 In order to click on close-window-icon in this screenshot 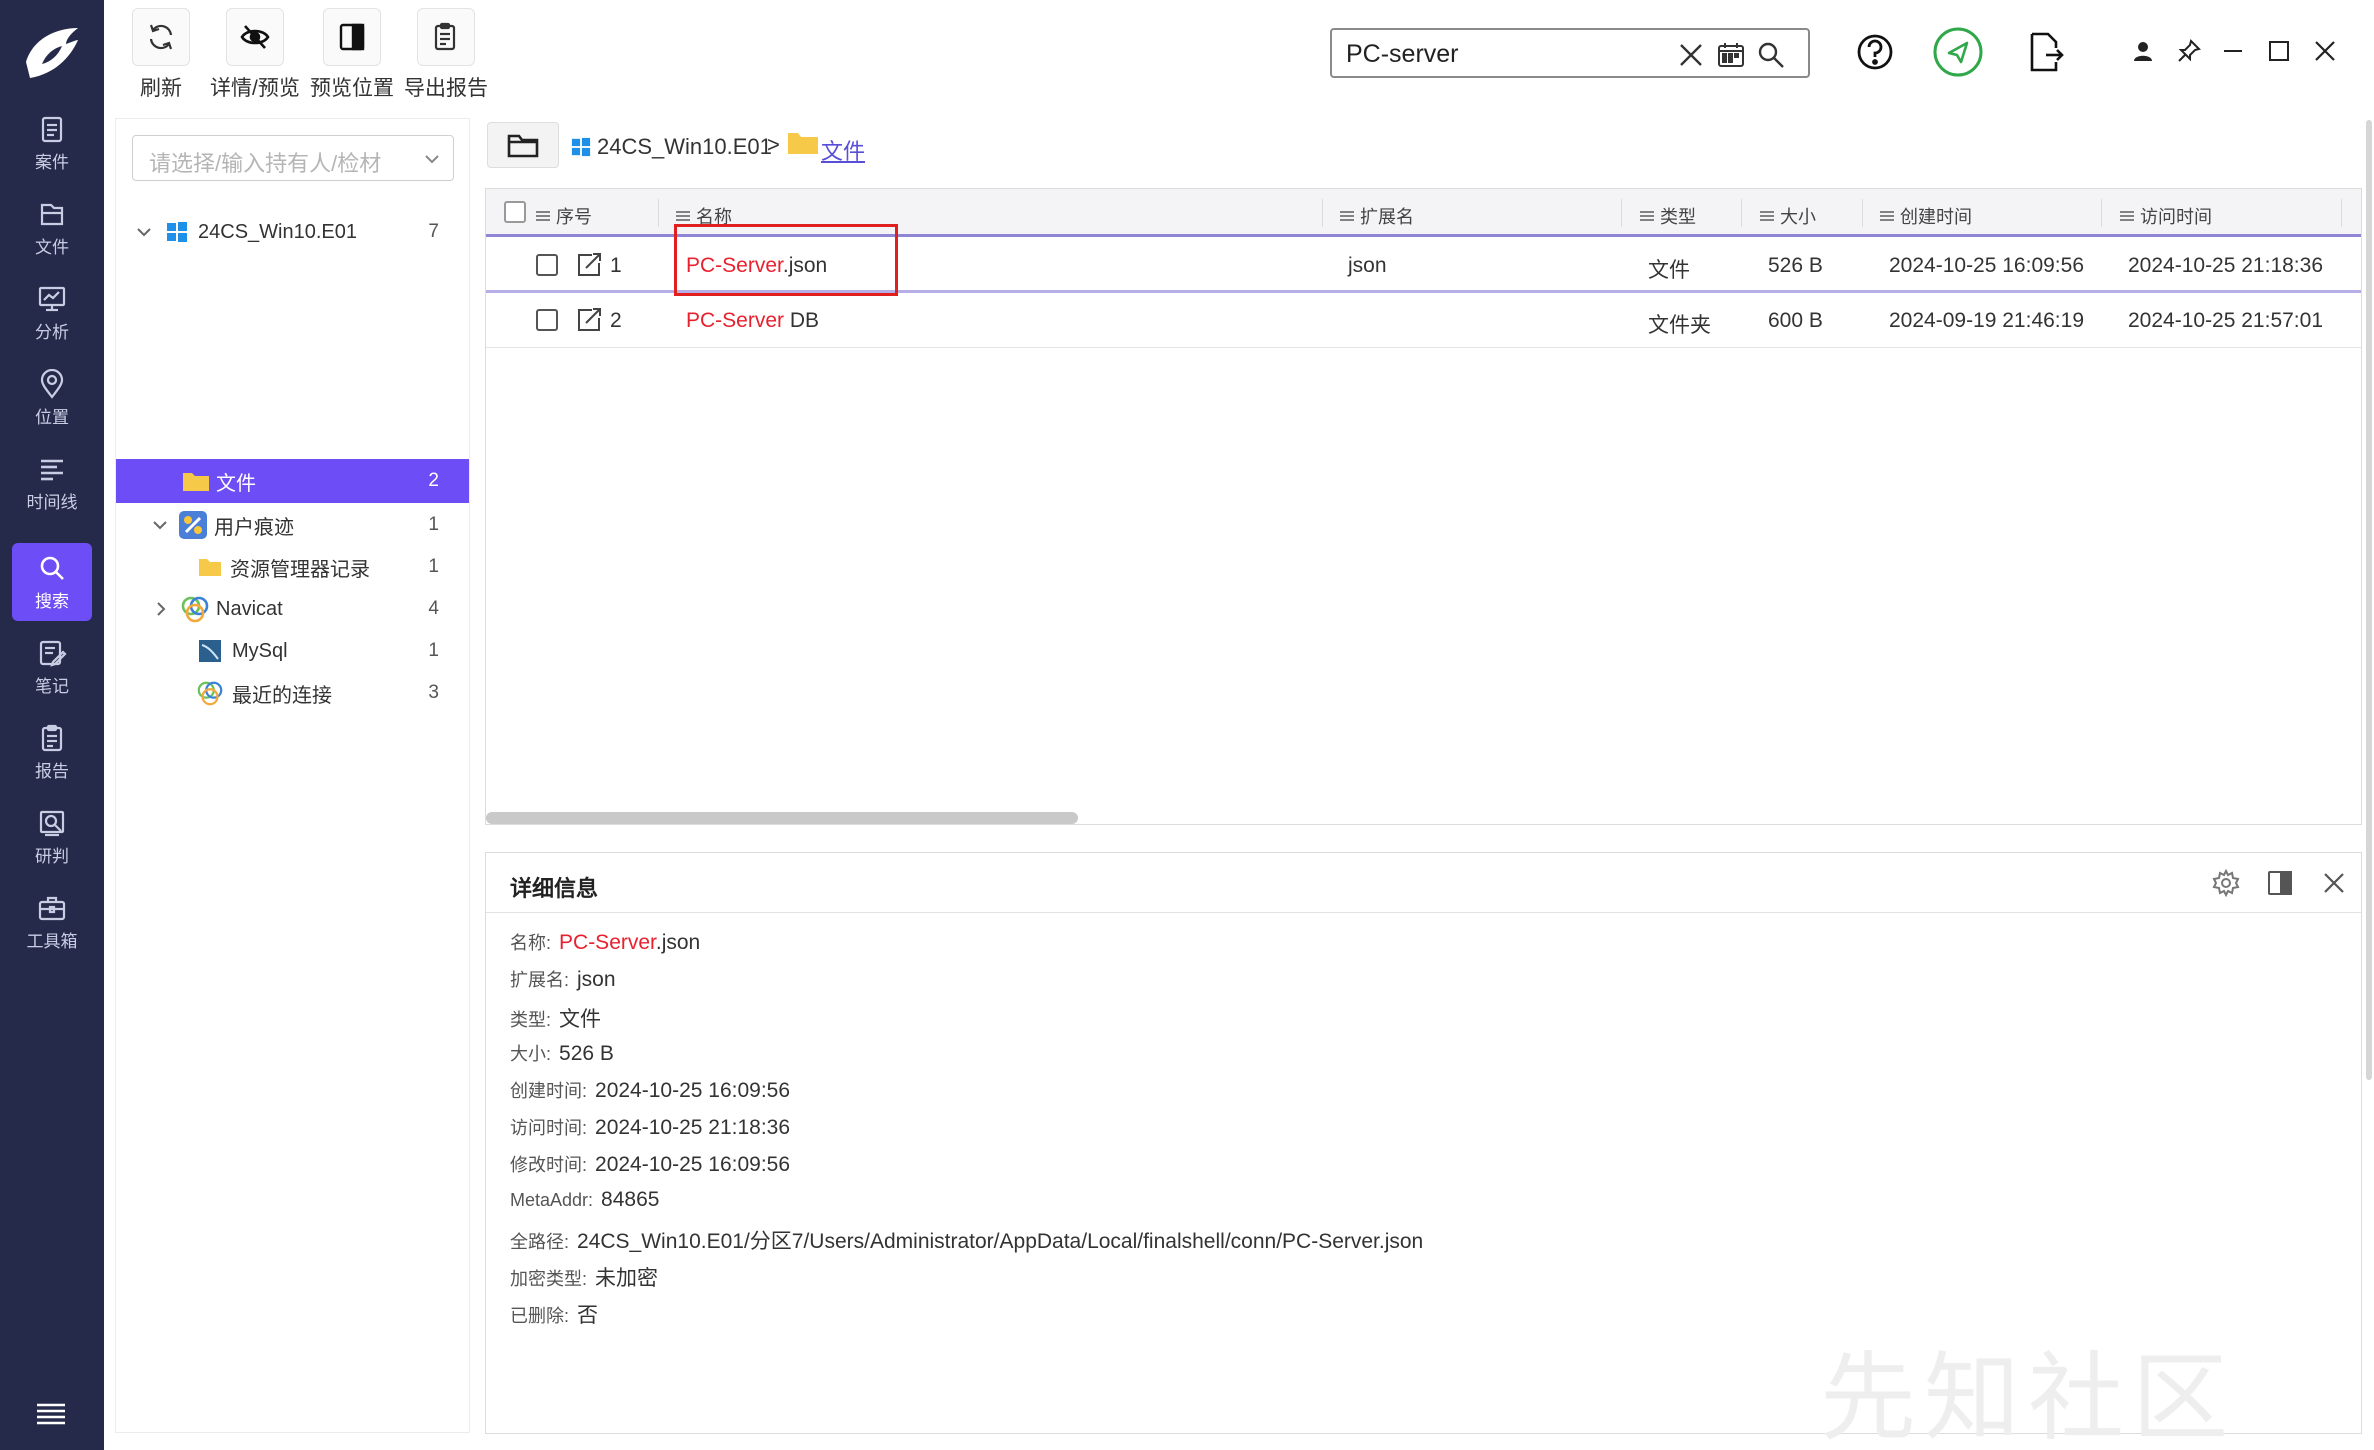, I will do `click(2325, 51)`.